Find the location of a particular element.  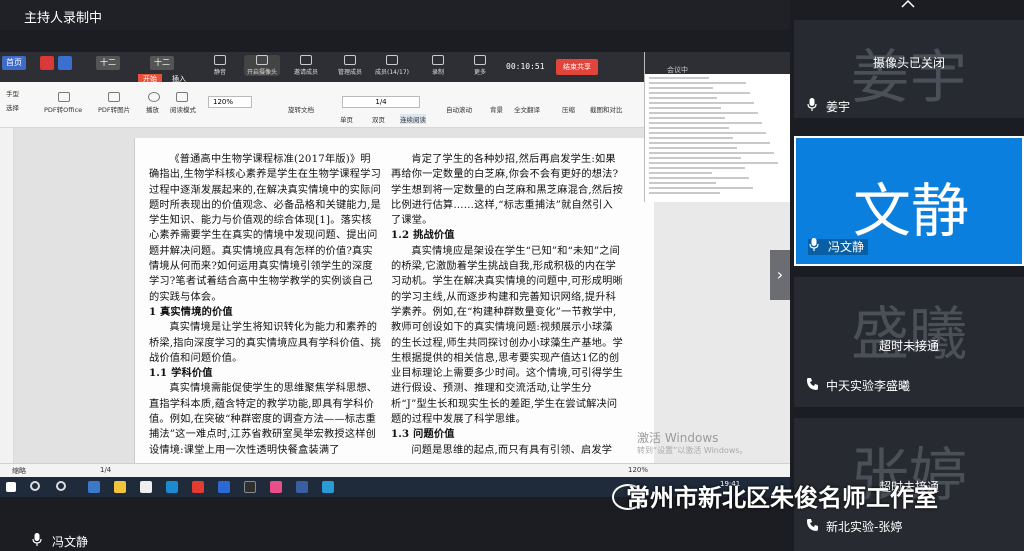

tab-doc-1: 十二 is located at coordinates (108, 63).